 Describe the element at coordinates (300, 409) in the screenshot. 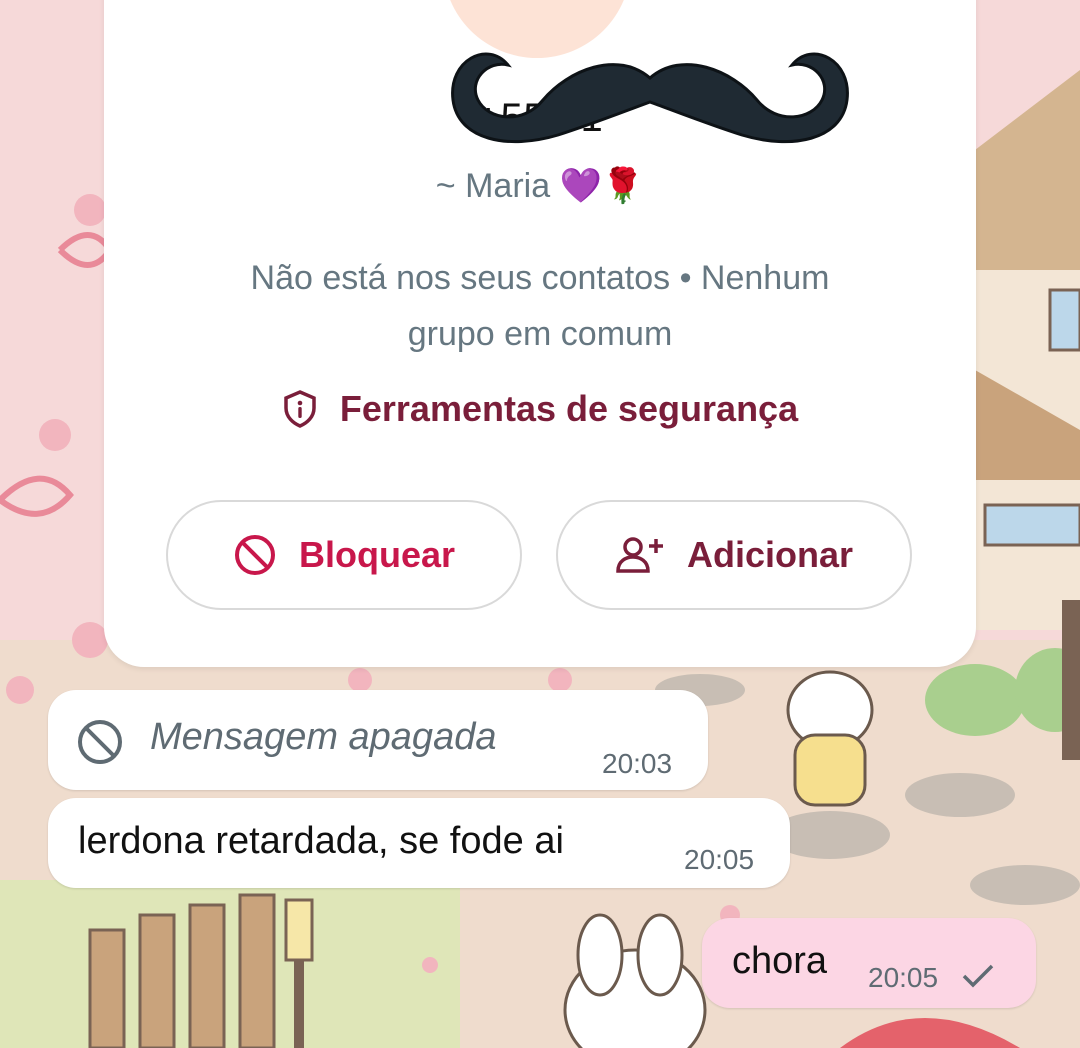

I see `shield-info-icon` at that location.